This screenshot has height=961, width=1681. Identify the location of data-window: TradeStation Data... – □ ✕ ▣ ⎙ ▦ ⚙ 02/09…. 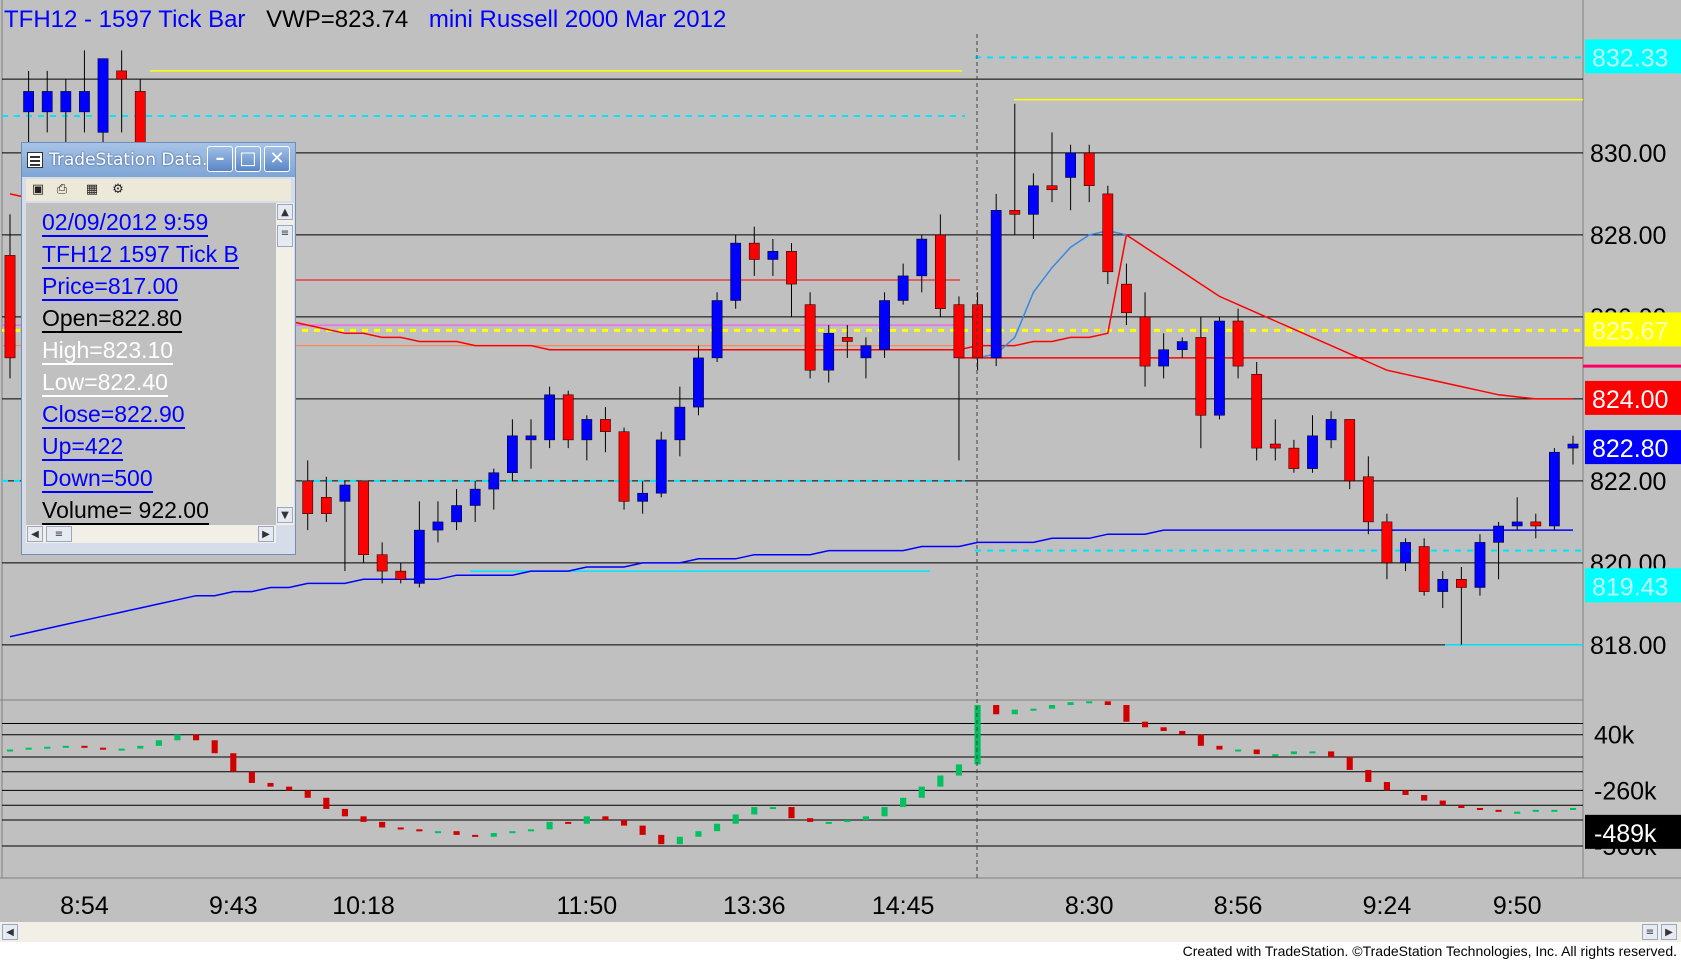
(158, 348).